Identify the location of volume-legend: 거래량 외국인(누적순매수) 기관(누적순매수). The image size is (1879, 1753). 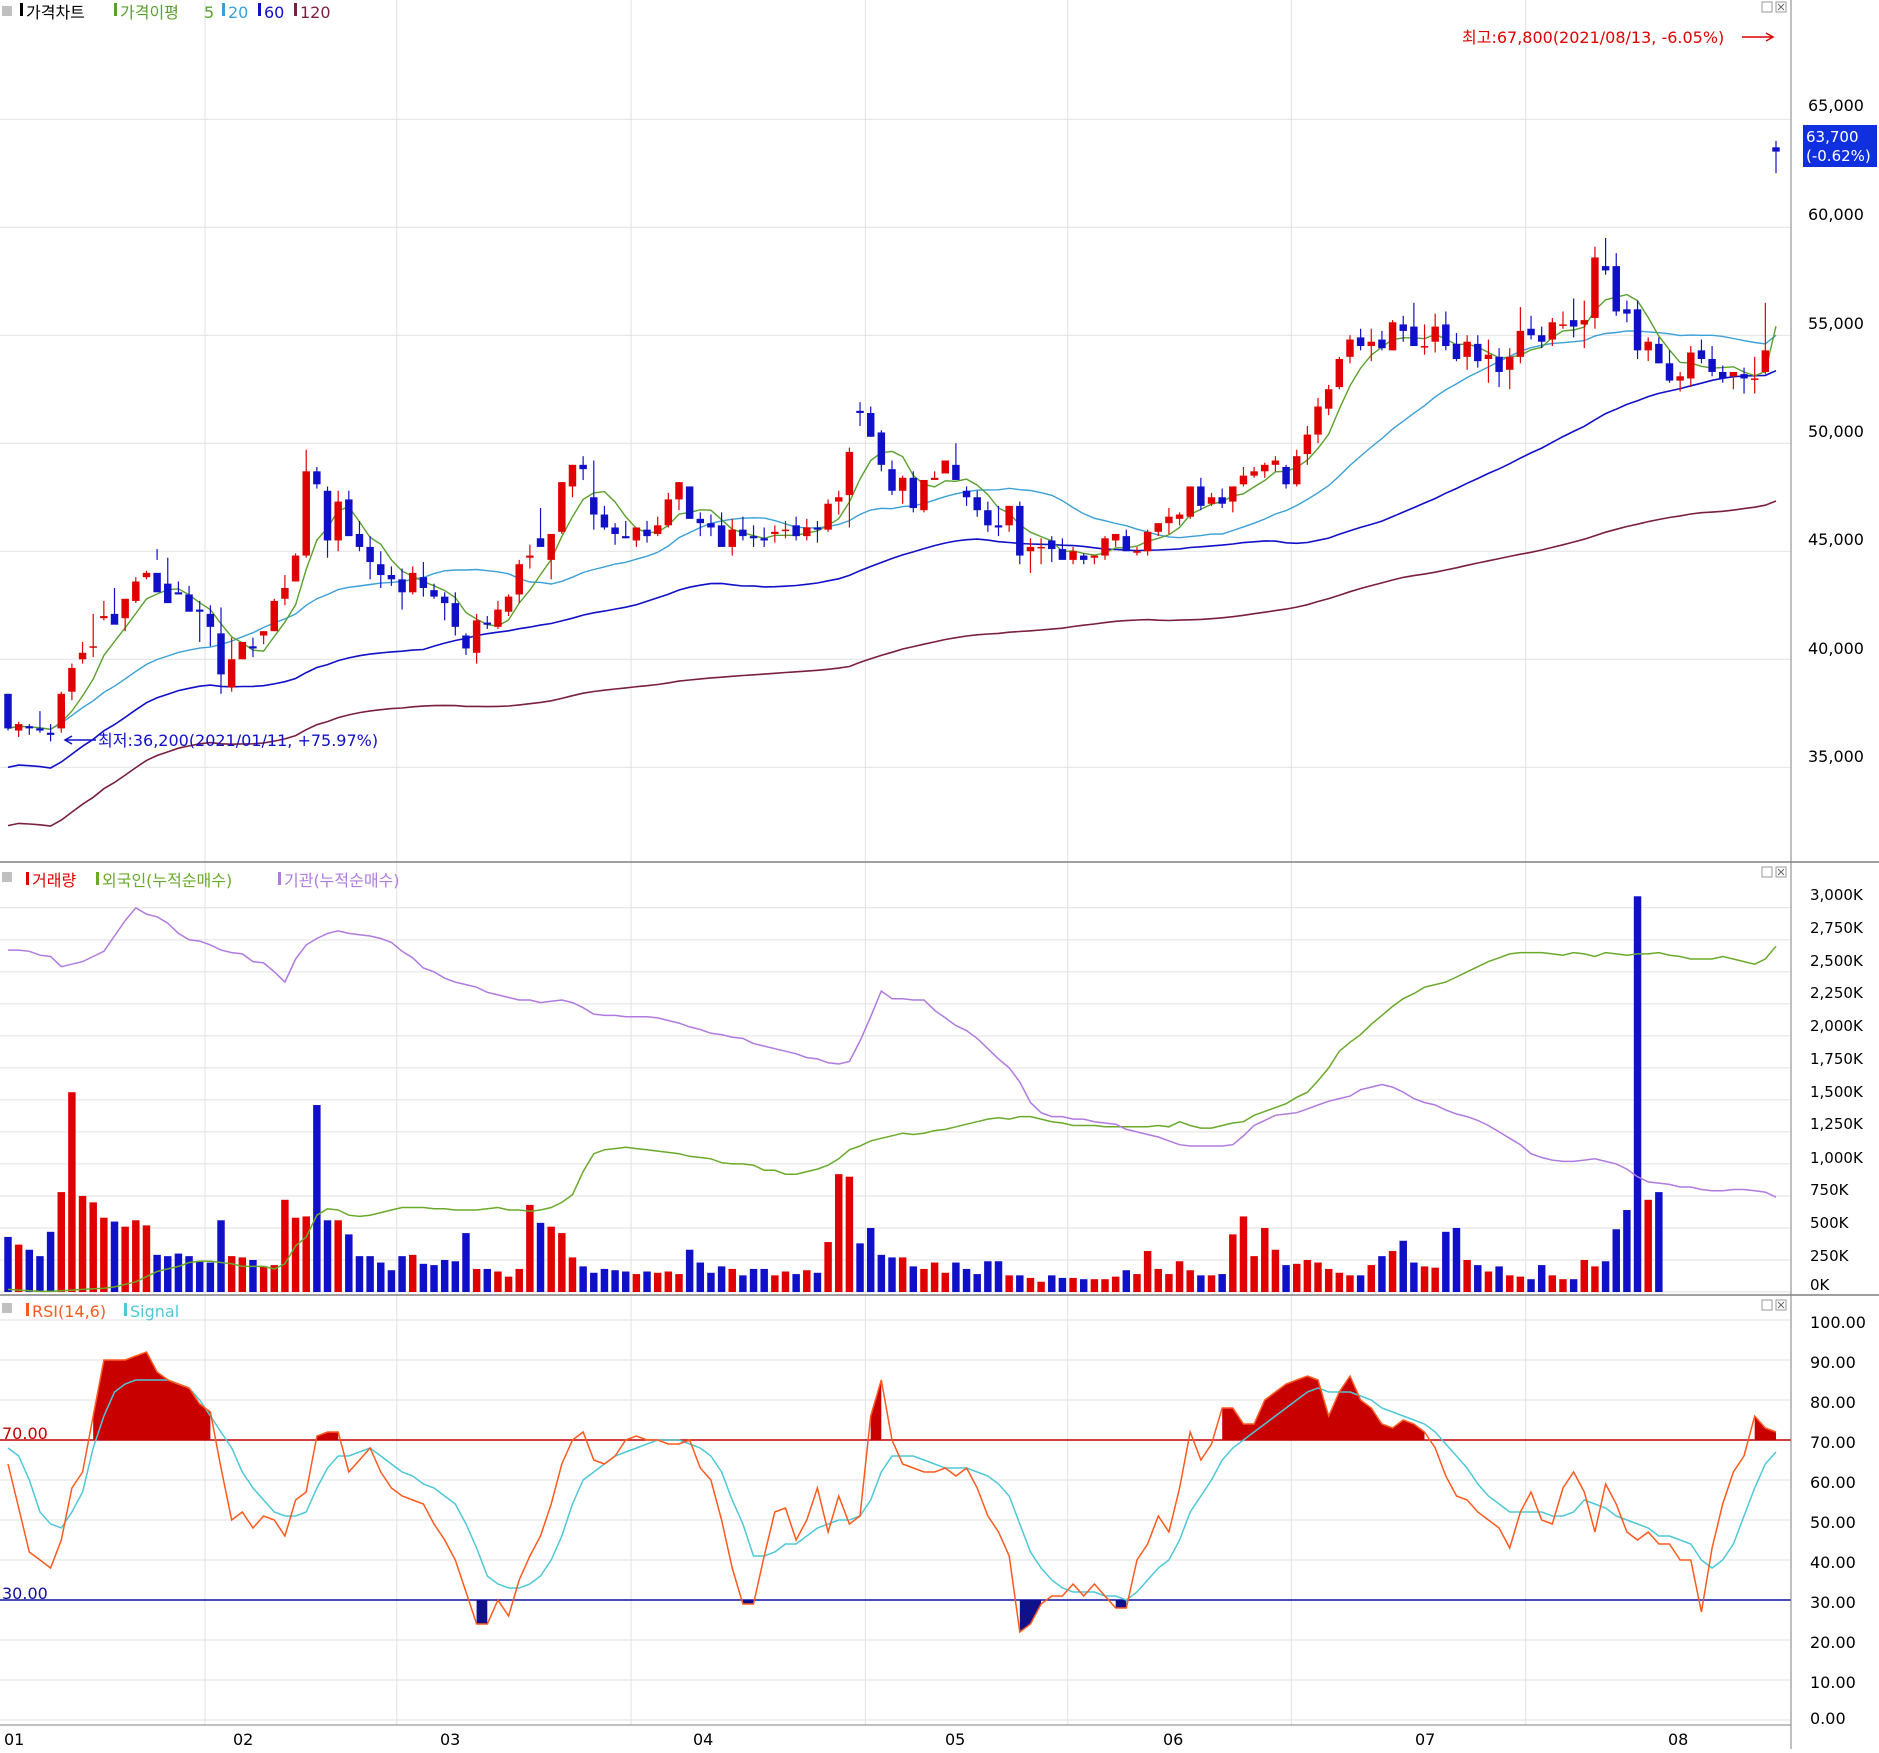
(201, 880).